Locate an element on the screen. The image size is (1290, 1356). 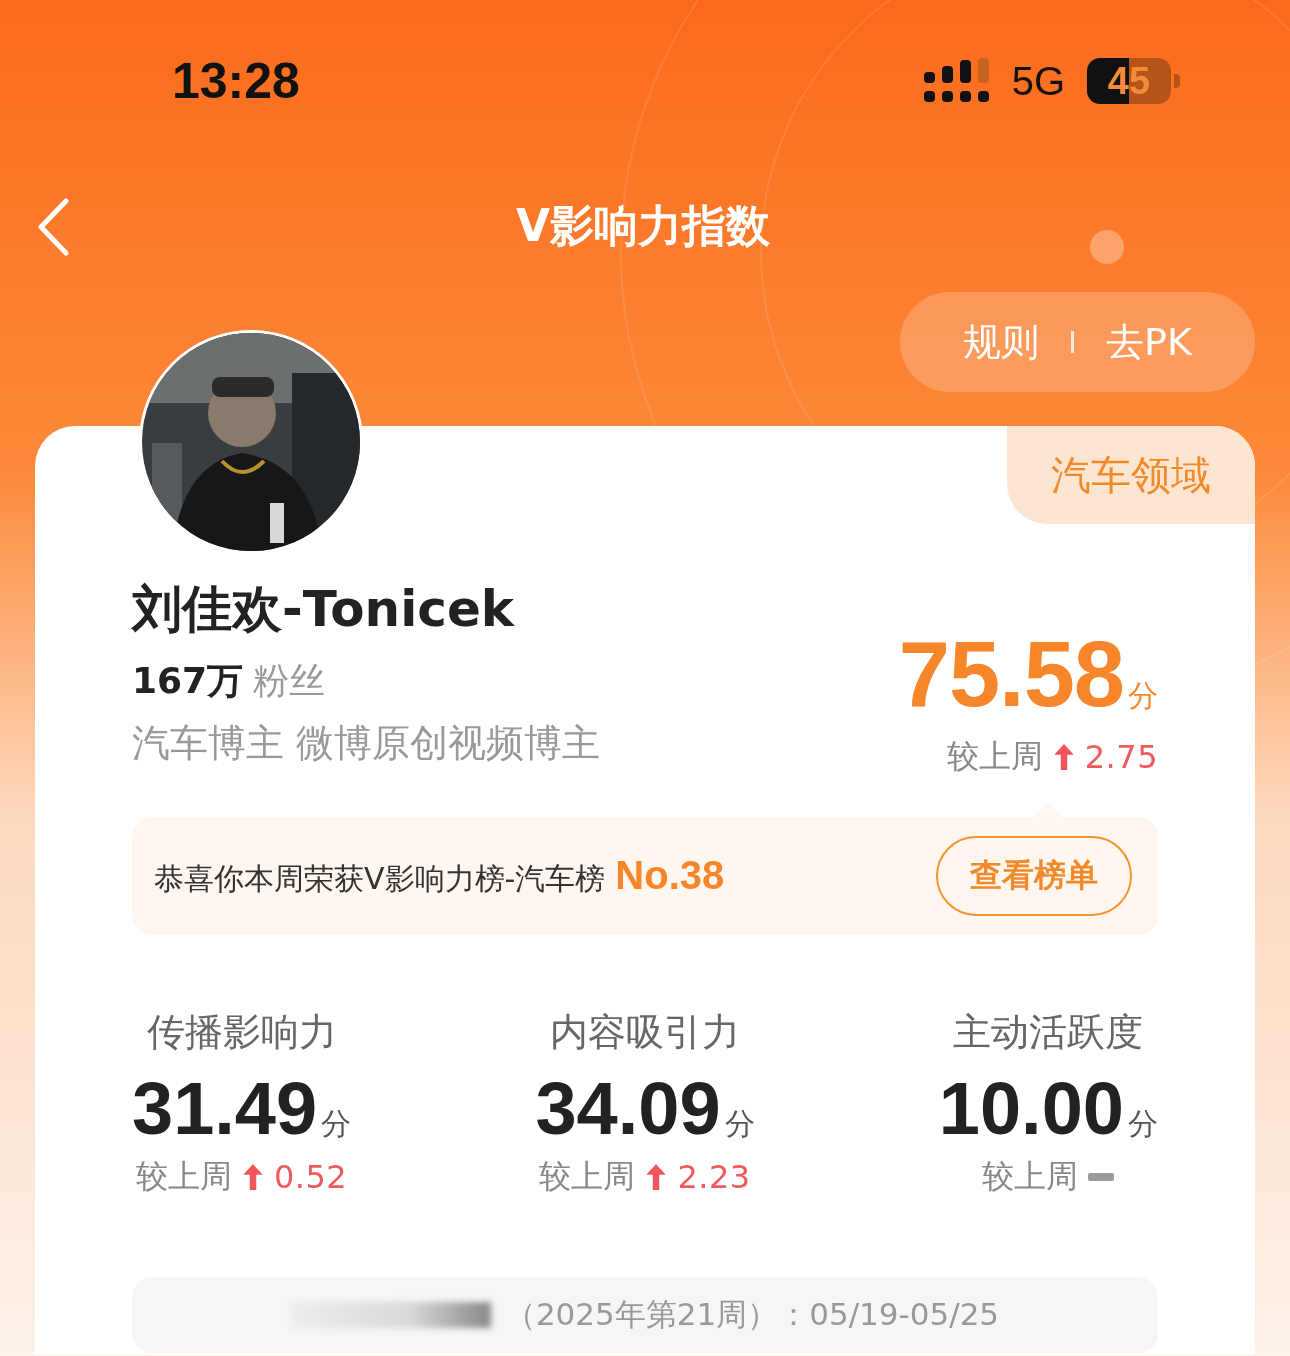
time: 13:28 is located at coordinates (236, 81).